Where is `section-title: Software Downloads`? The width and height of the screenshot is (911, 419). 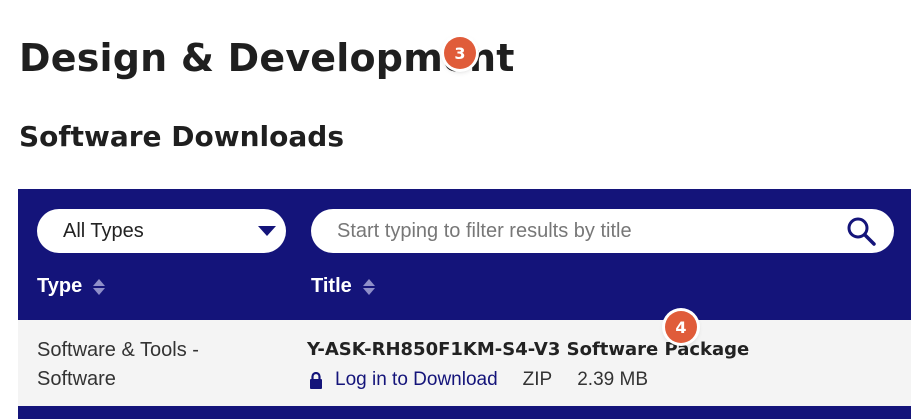 section-title: Software Downloads is located at coordinates (181, 136).